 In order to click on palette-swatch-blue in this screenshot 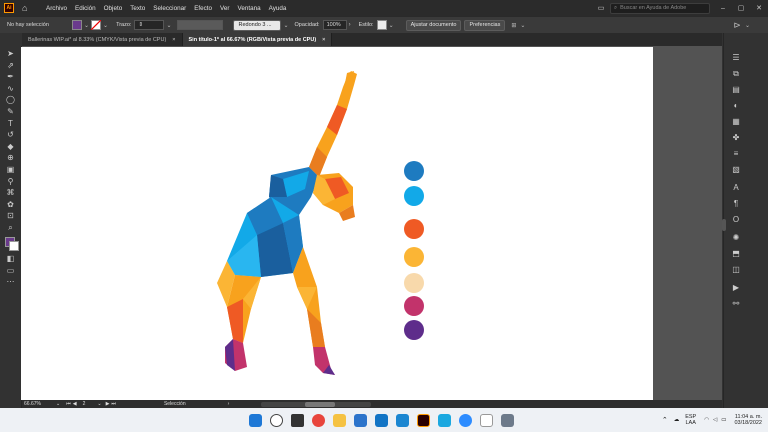, I will do `click(414, 171)`.